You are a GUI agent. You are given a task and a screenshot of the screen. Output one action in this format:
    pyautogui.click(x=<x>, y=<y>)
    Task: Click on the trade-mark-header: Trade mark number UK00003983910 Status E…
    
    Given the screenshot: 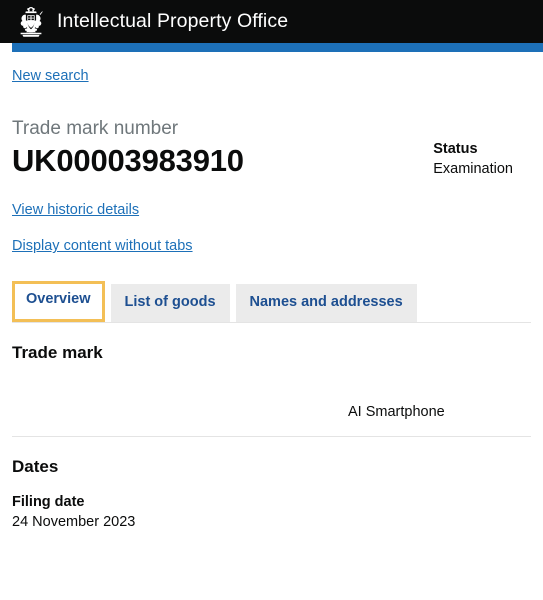 What is the action you would take?
    pyautogui.click(x=271, y=132)
    